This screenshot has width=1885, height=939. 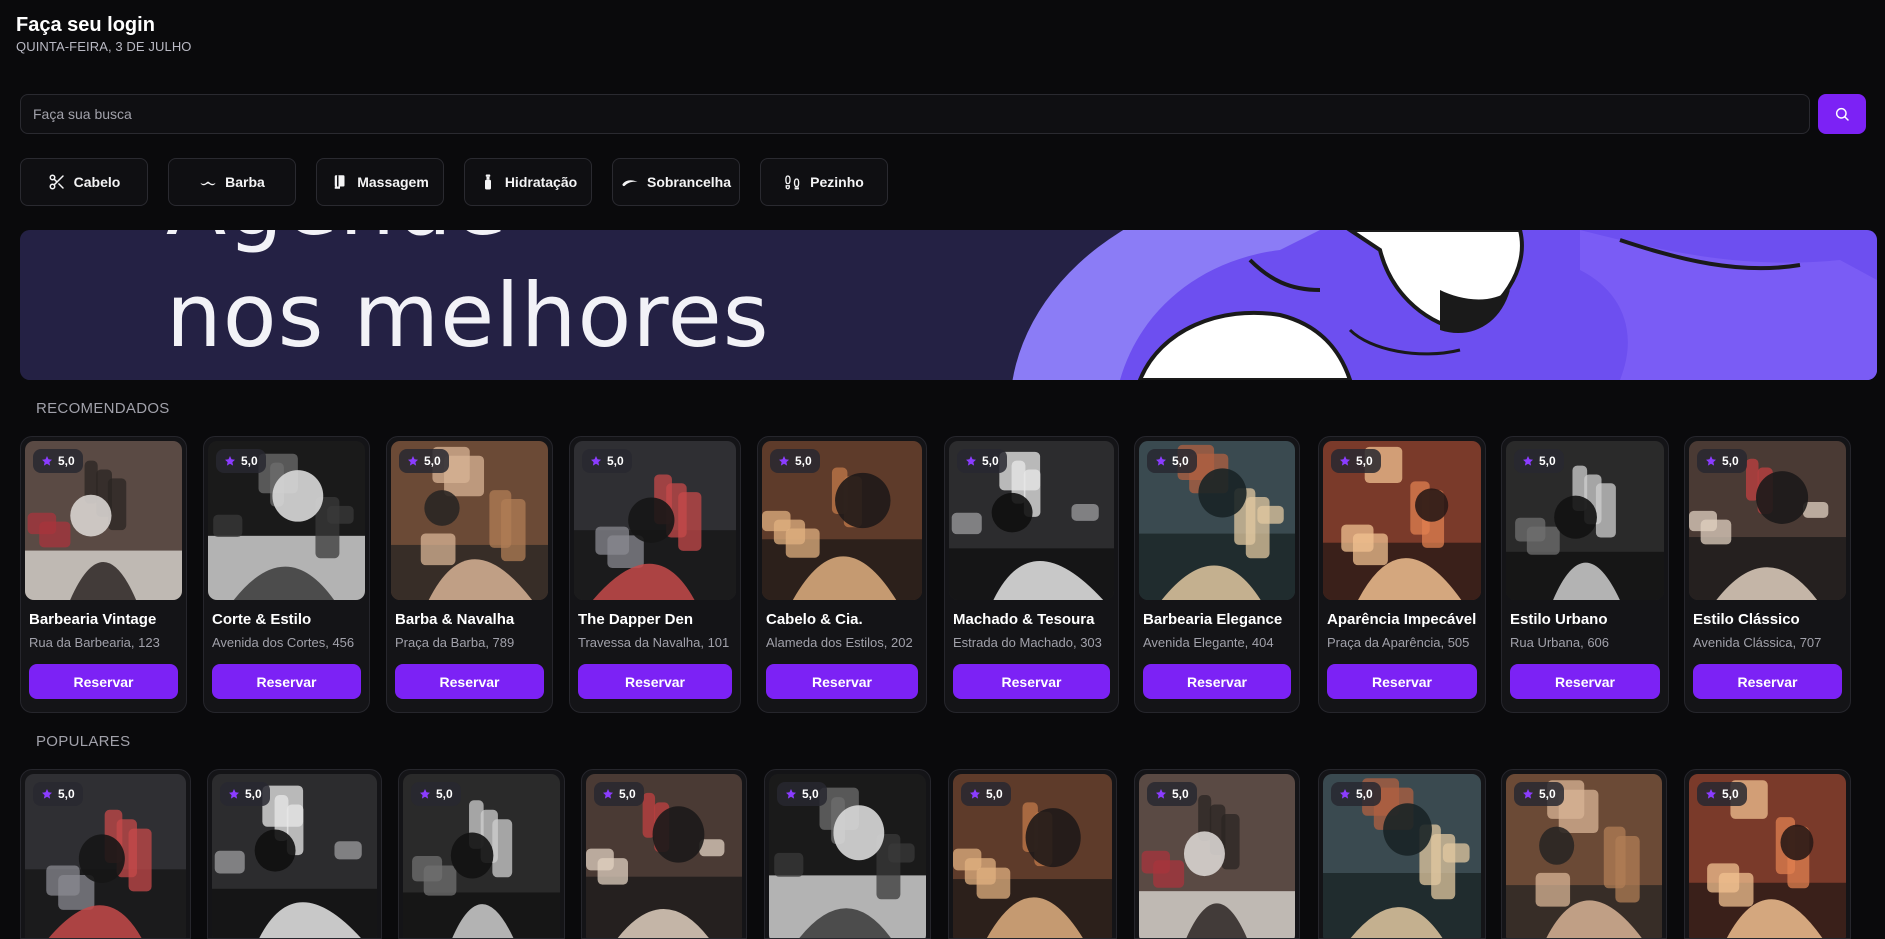 What do you see at coordinates (636, 619) in the screenshot?
I see `barbershop-name: The Dapper Den` at bounding box center [636, 619].